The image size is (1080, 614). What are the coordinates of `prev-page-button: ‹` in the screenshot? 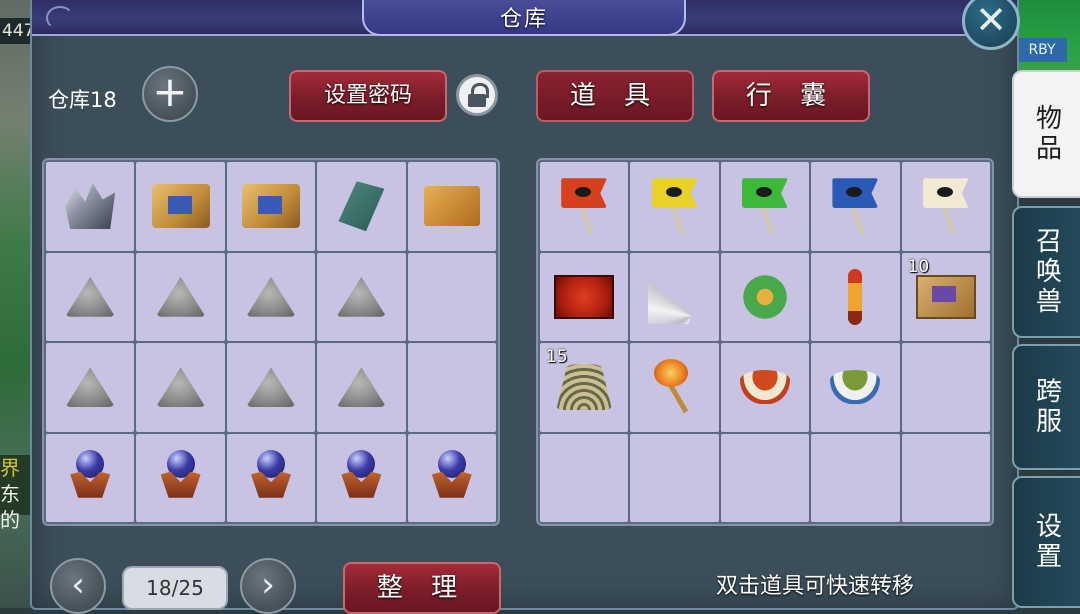 It's located at (78, 586).